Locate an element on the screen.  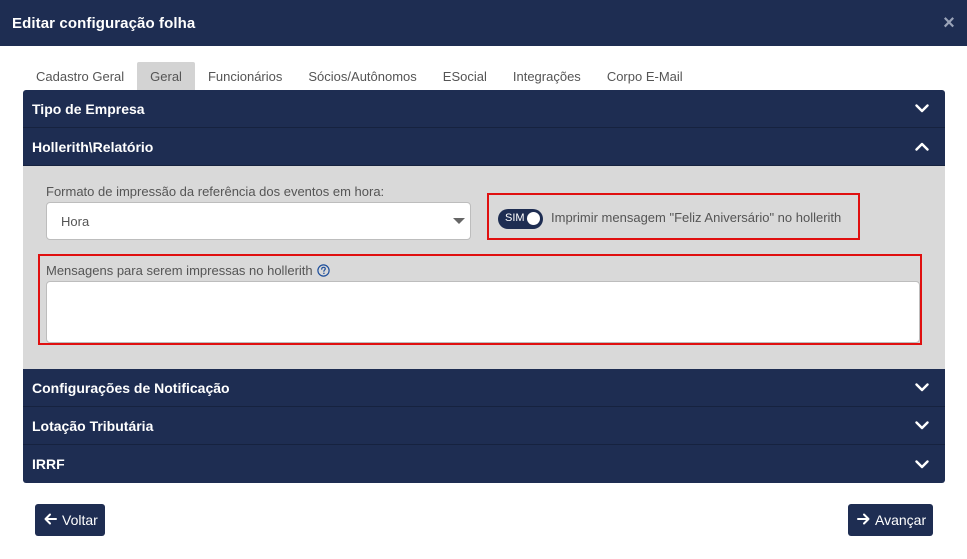
birthday-message-toggle: SIM is located at coordinates (520, 219).